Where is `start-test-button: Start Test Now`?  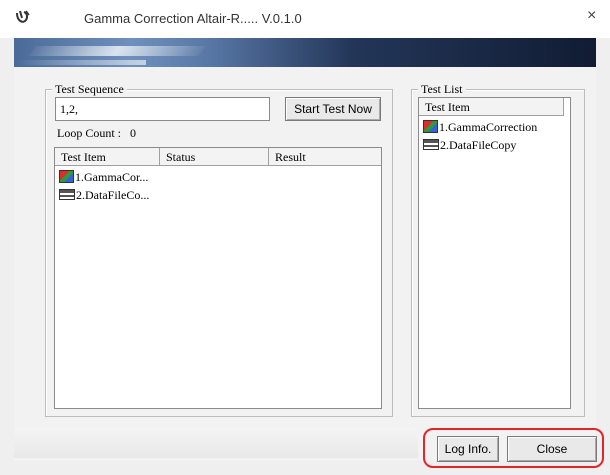
start-test-button: Start Test Now is located at coordinates (333, 109).